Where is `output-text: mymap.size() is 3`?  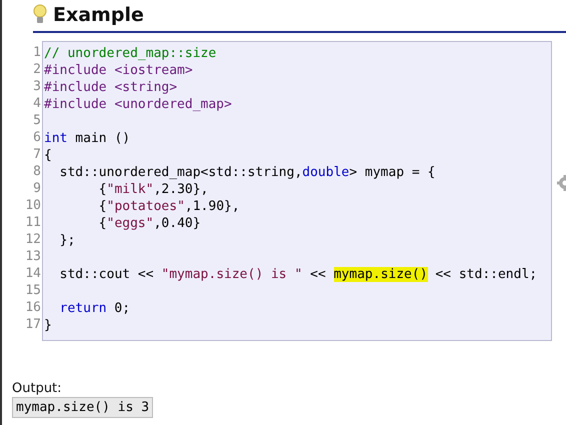
output-text: mymap.size() is 3 is located at coordinates (83, 407).